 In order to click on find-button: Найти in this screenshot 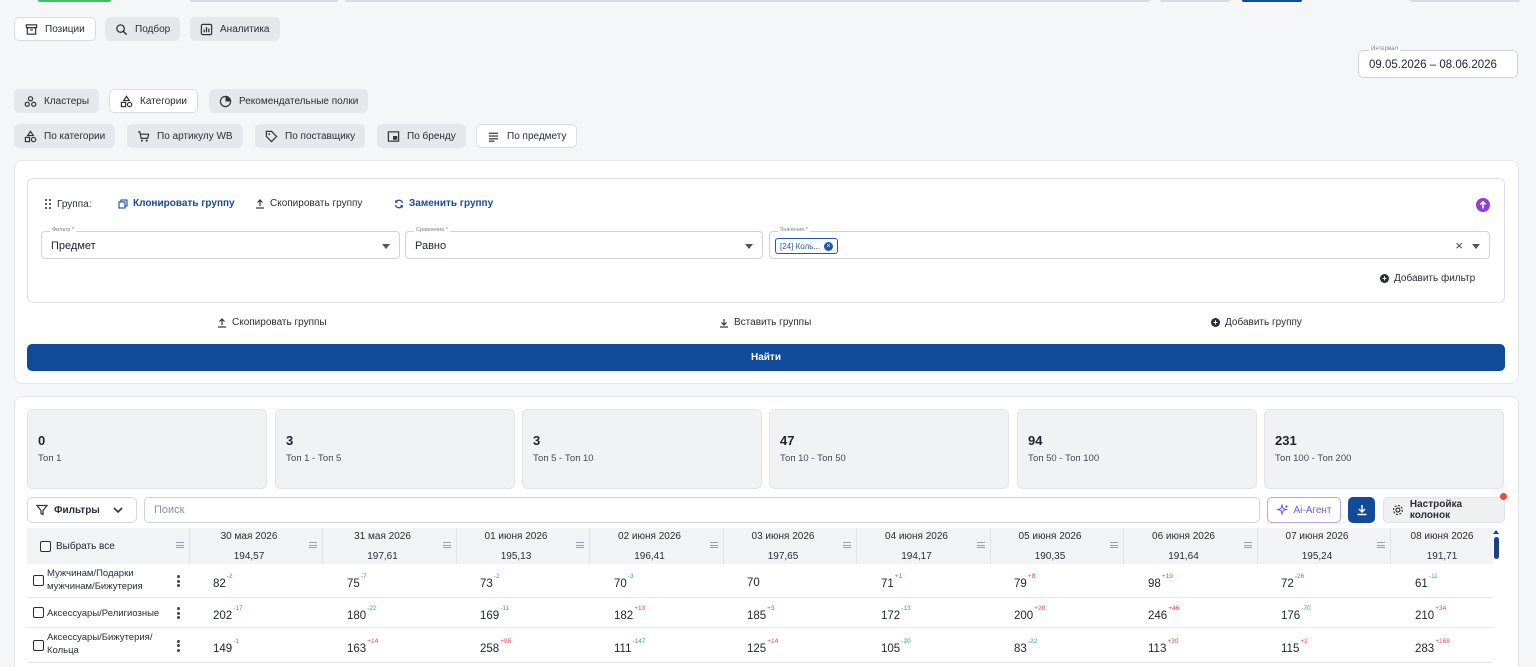, I will do `click(766, 357)`.